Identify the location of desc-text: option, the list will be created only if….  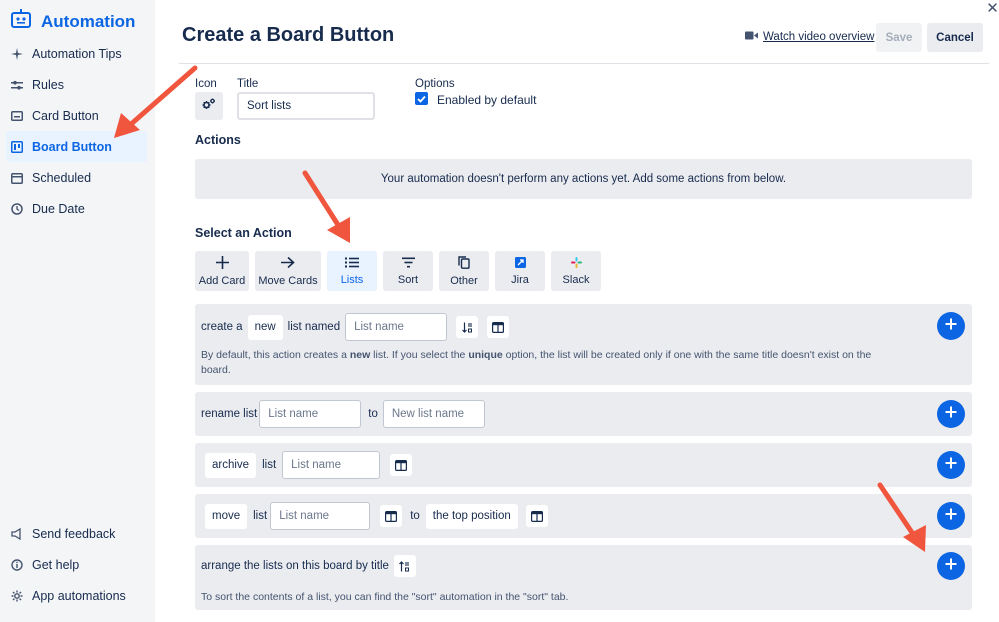
(687, 355).